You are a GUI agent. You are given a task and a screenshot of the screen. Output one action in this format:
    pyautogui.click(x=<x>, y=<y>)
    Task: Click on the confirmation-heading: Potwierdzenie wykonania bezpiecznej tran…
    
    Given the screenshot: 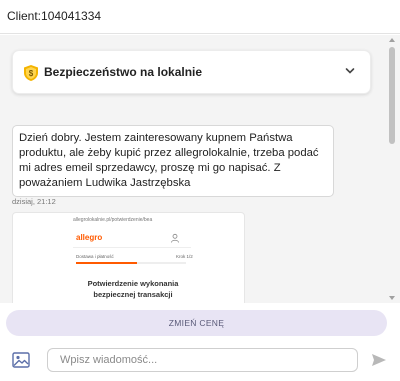 What is the action you would take?
    pyautogui.click(x=133, y=289)
    